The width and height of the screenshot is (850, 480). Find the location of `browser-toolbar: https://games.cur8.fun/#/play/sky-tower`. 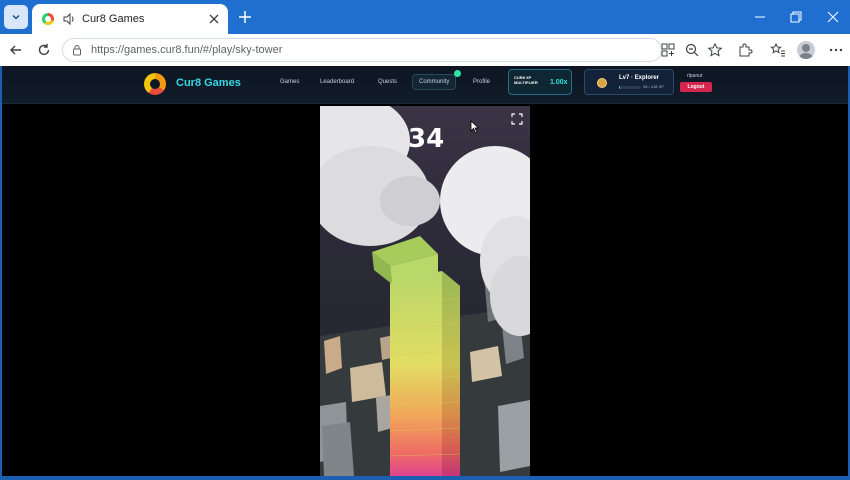

browser-toolbar: https://games.cur8.fun/#/play/sky-tower is located at coordinates (425, 50).